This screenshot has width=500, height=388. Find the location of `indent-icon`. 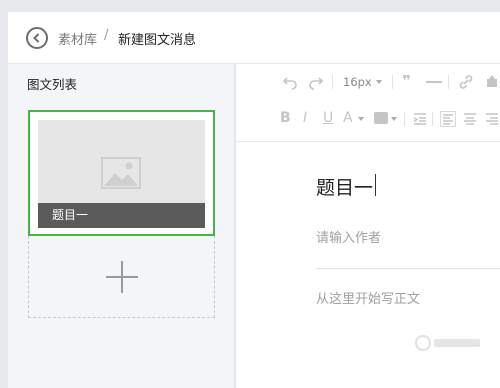

indent-icon is located at coordinates (420, 119).